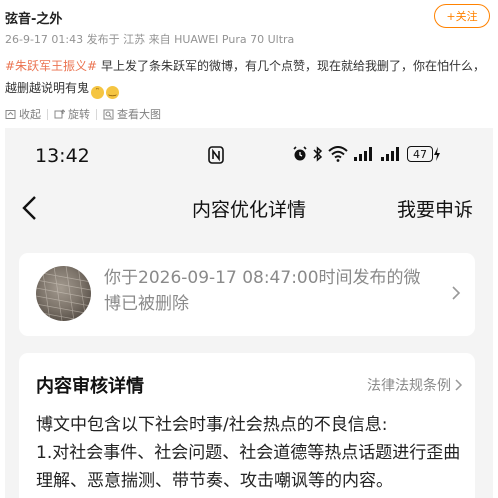 The height and width of the screenshot is (498, 498). I want to click on law-link-label: 法律法规条例, so click(409, 386).